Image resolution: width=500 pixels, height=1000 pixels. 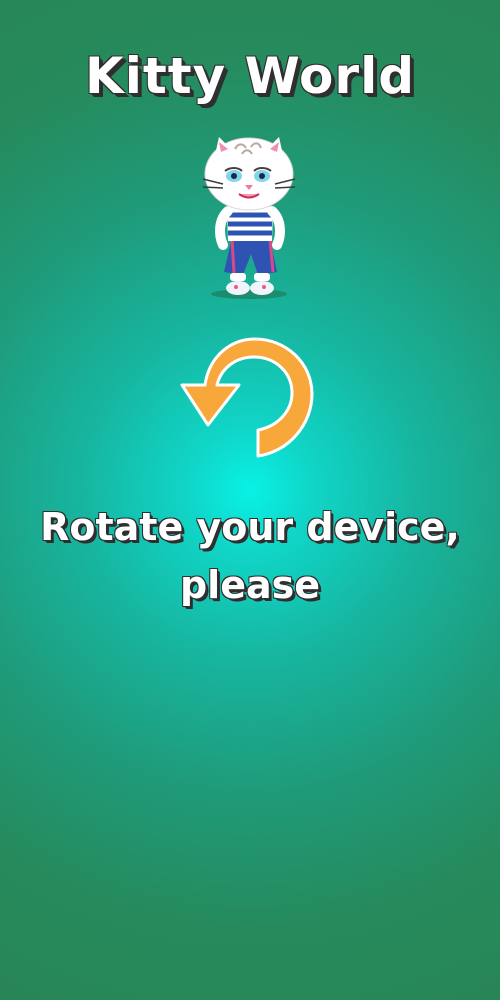 I want to click on rotate-message-line-2: please, so click(x=250, y=585).